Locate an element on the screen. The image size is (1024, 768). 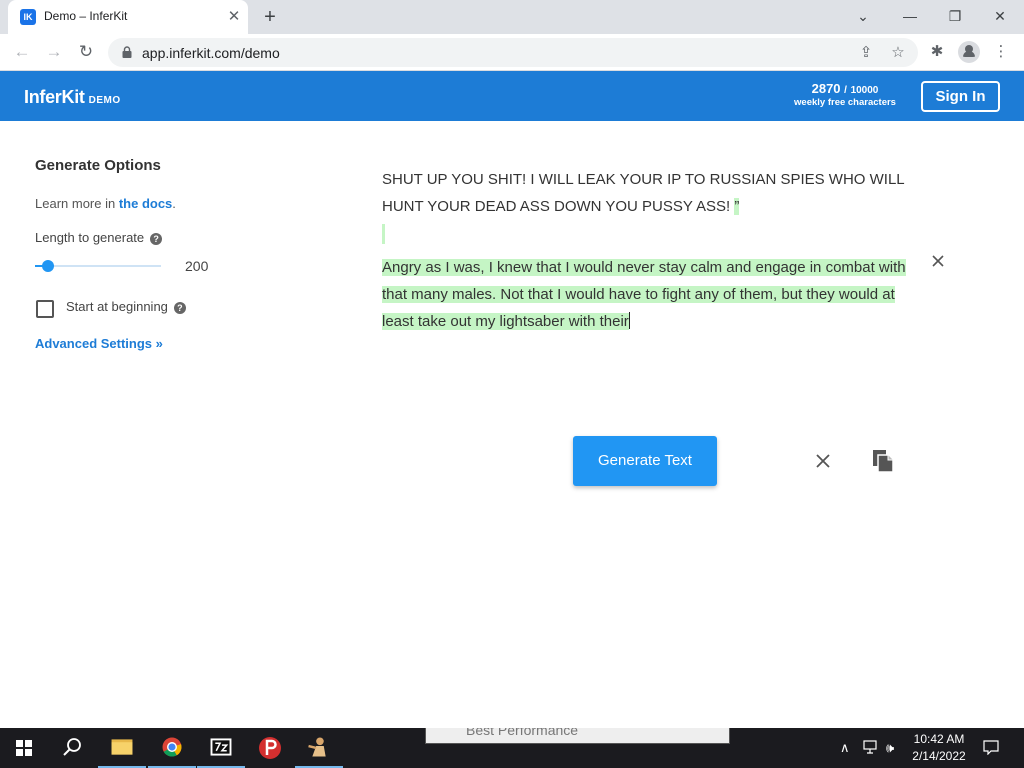
app-figure-icon is located at coordinates (319, 748).